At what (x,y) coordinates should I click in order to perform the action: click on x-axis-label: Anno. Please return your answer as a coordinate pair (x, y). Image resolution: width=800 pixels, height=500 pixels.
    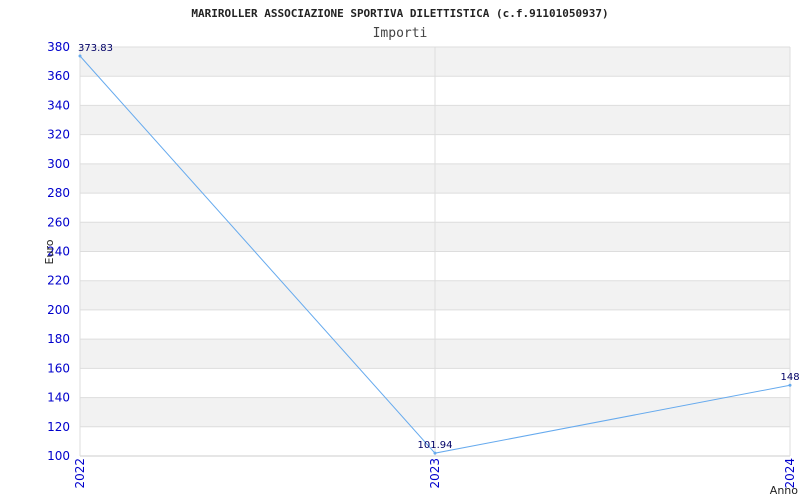
    Looking at the image, I should click on (784, 490).